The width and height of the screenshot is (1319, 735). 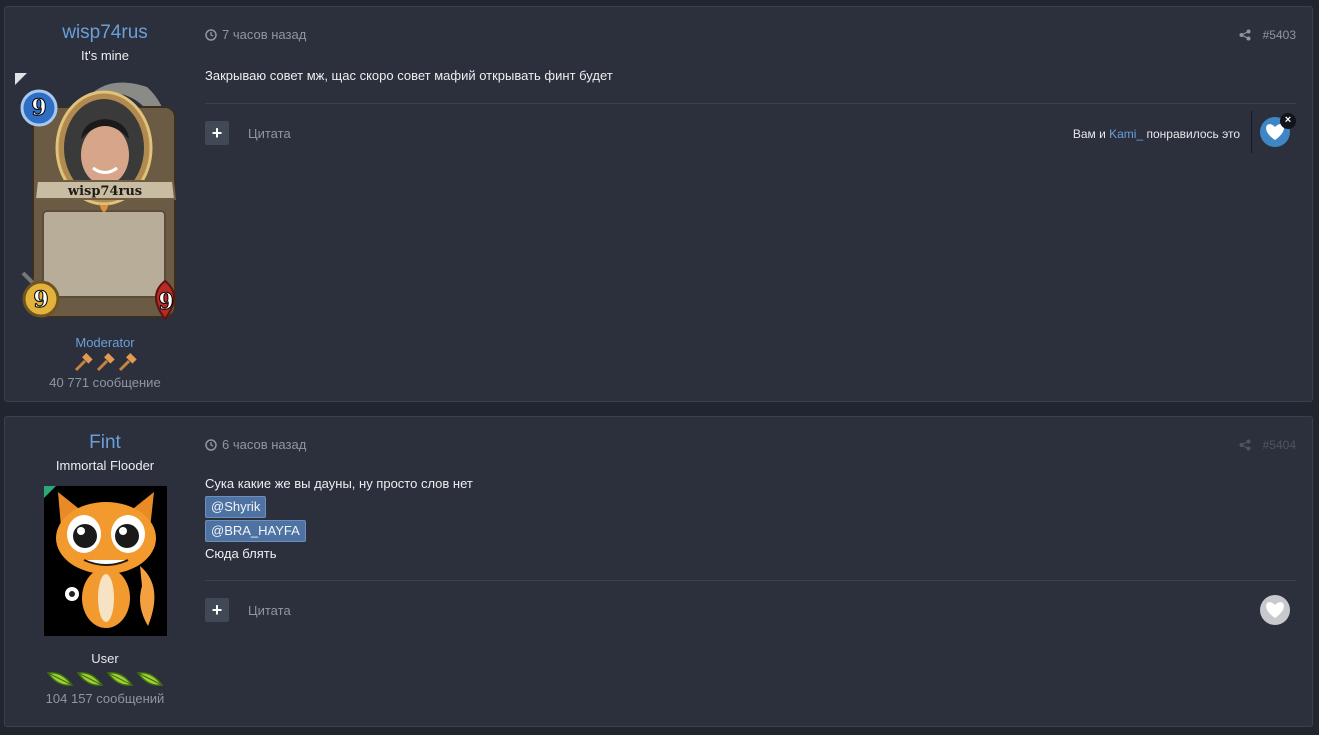 I want to click on post-meta: 7 часов назад, so click(x=255, y=34).